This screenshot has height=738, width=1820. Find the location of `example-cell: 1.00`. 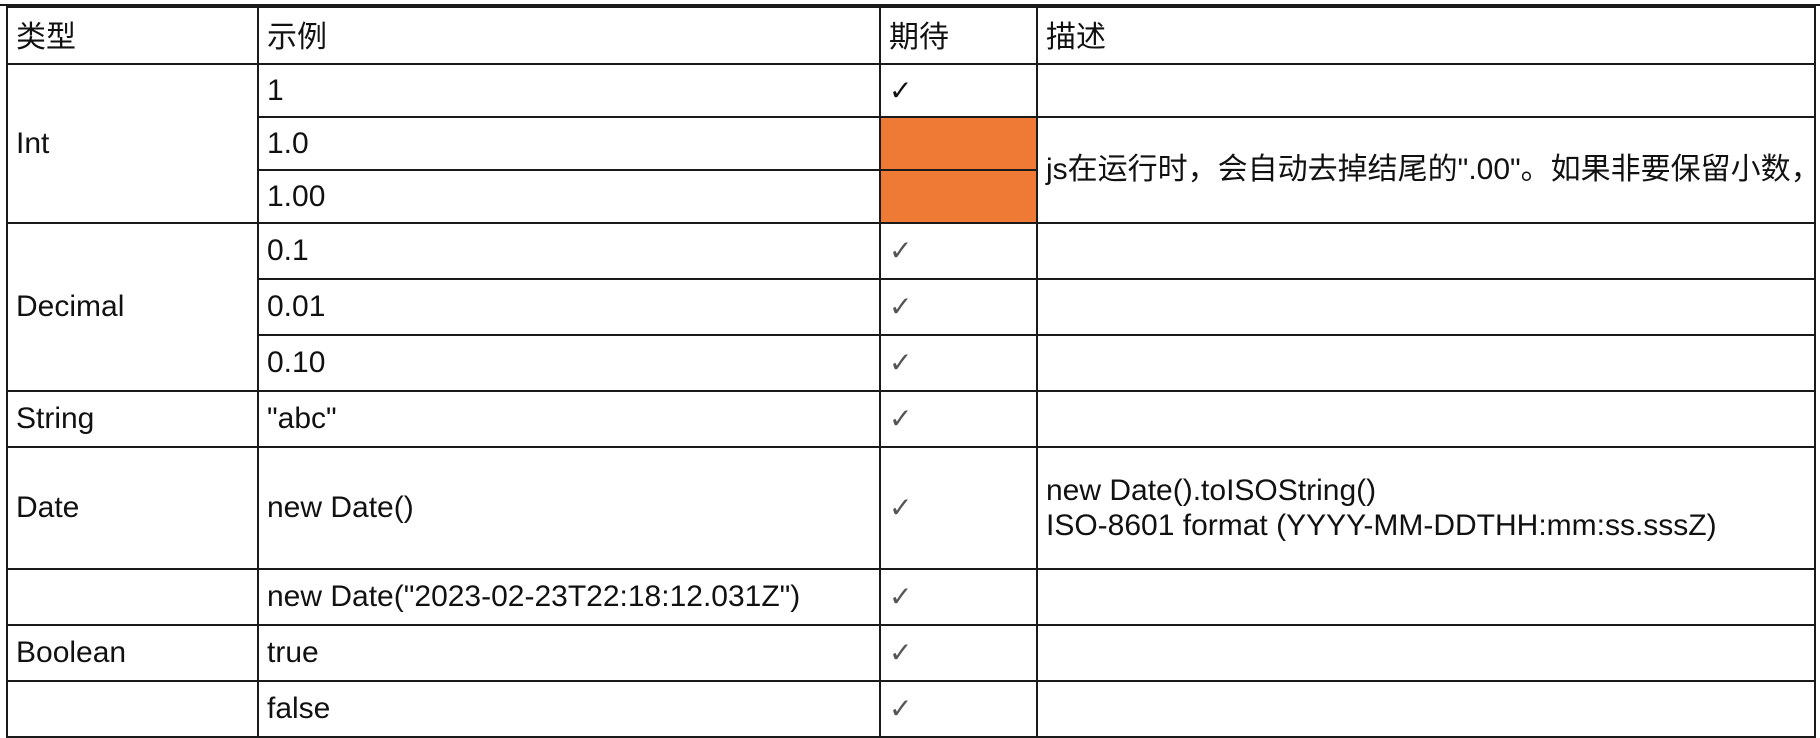

example-cell: 1.00 is located at coordinates (569, 196).